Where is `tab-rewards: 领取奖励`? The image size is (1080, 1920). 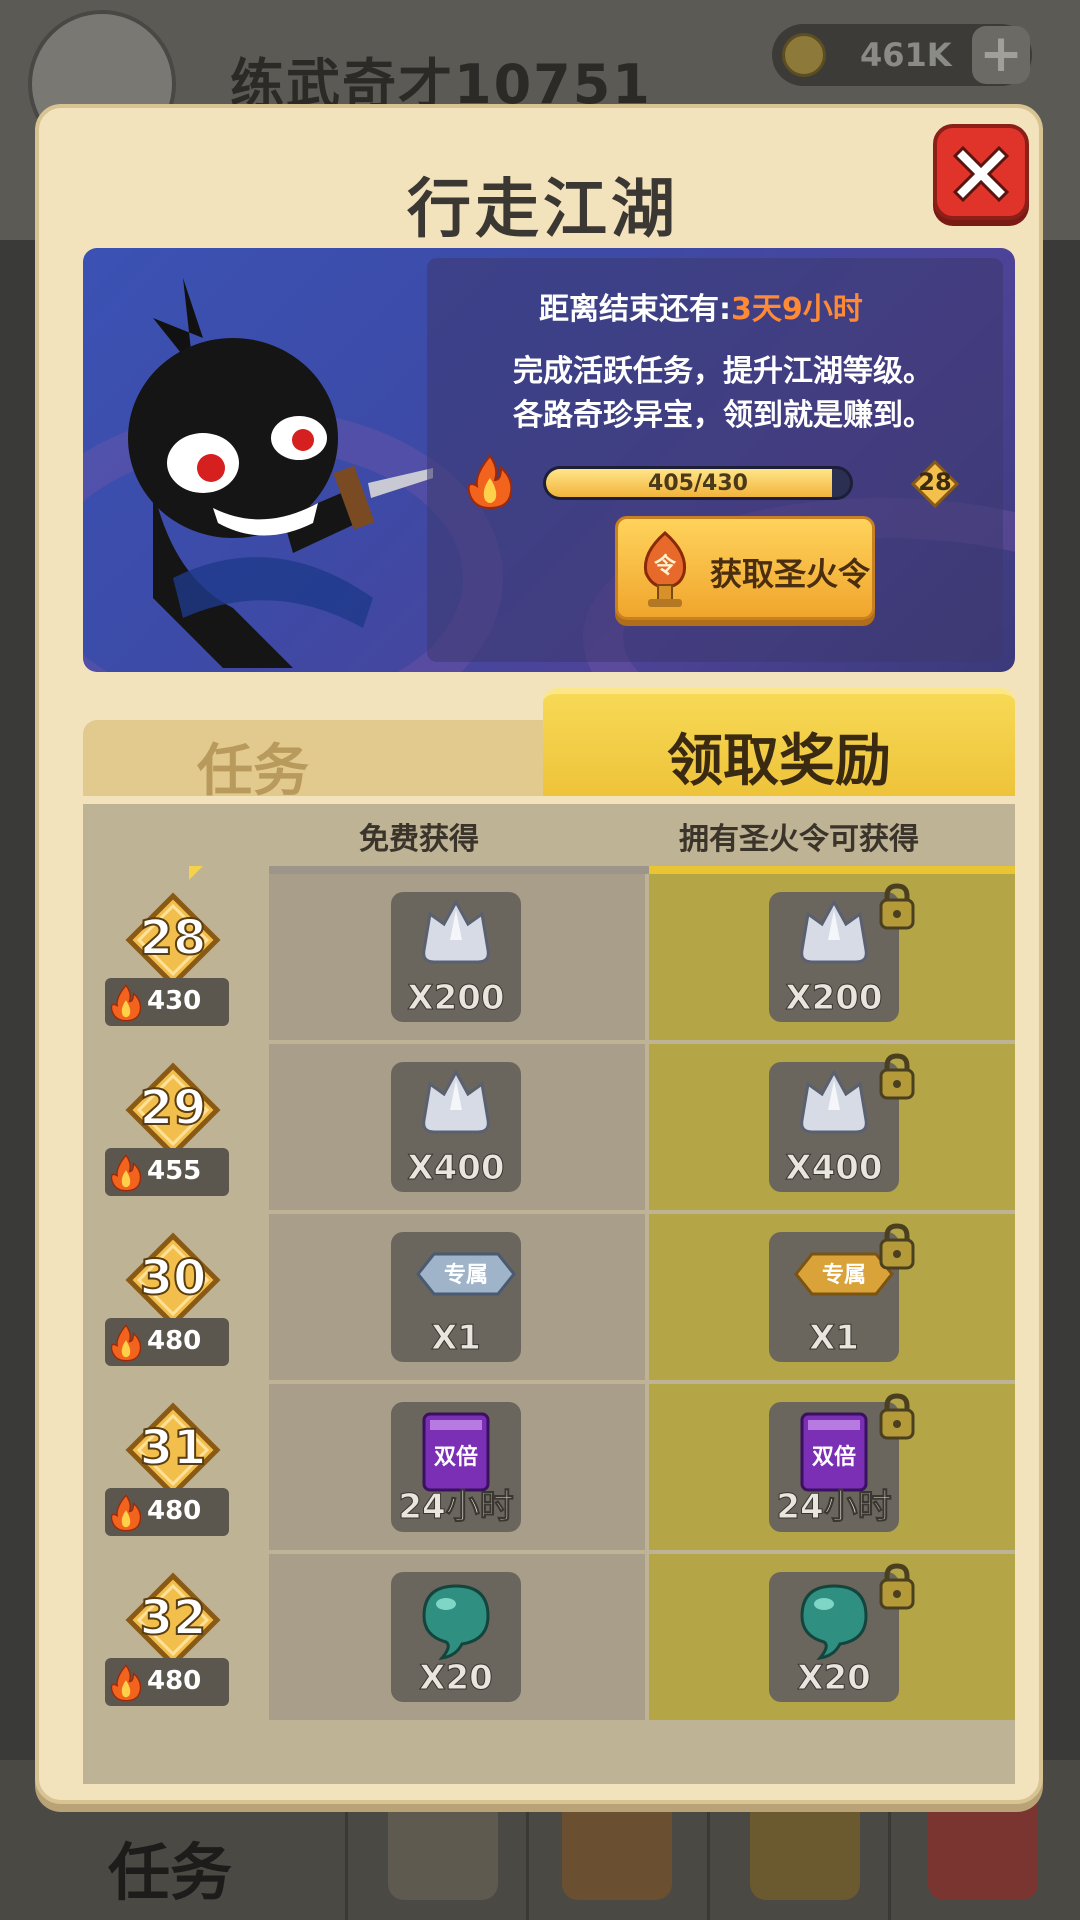 tab-rewards: 领取奖励 is located at coordinates (779, 742).